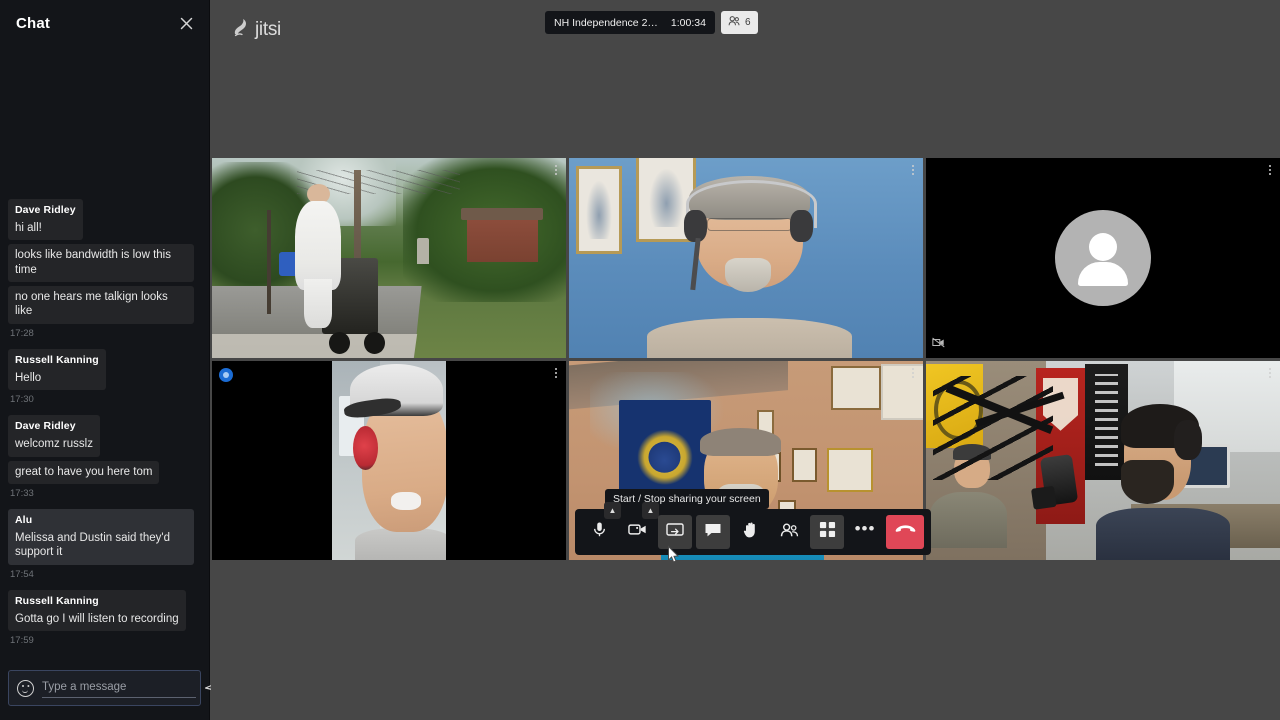 The width and height of the screenshot is (1280, 720). What do you see at coordinates (865, 528) in the screenshot?
I see `ellipsis-icon: •••` at bounding box center [865, 528].